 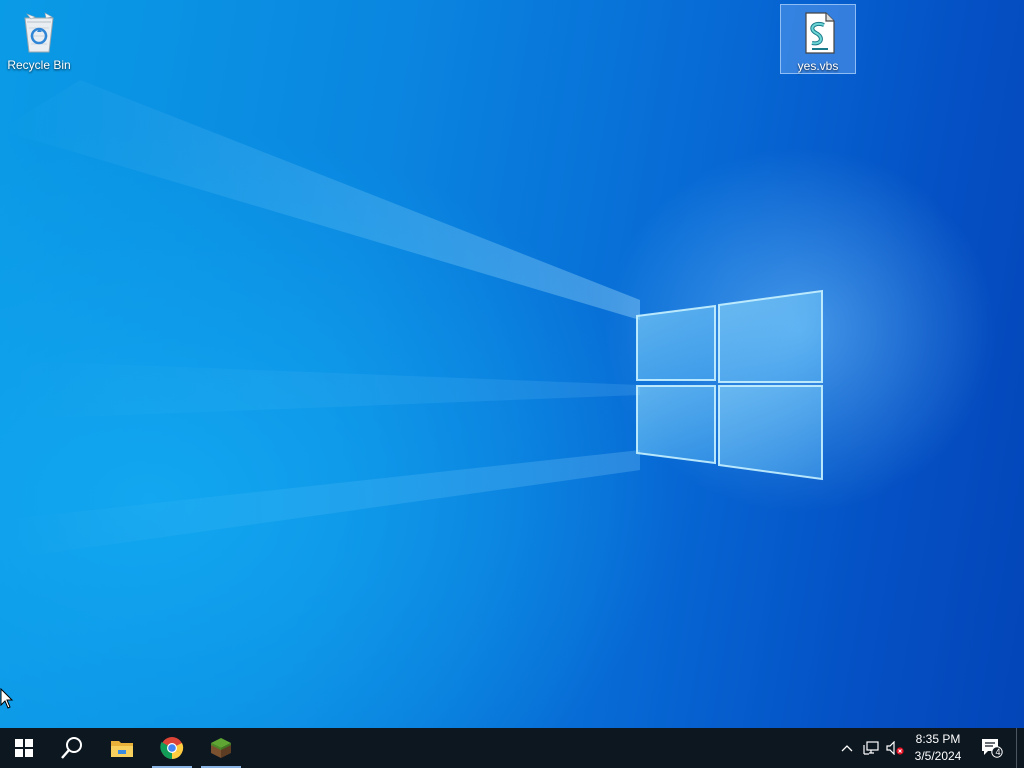 I want to click on action-center-button: 4, so click(x=992, y=748).